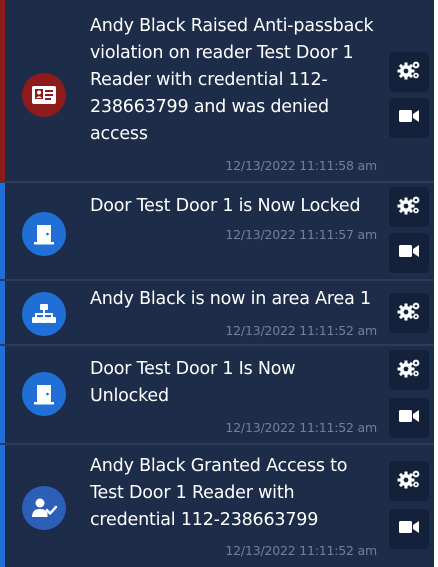 This screenshot has width=438, height=567. Describe the element at coordinates (301, 234) in the screenshot. I see `event-timestamp: 12/13/2022 11:11:57 am` at that location.